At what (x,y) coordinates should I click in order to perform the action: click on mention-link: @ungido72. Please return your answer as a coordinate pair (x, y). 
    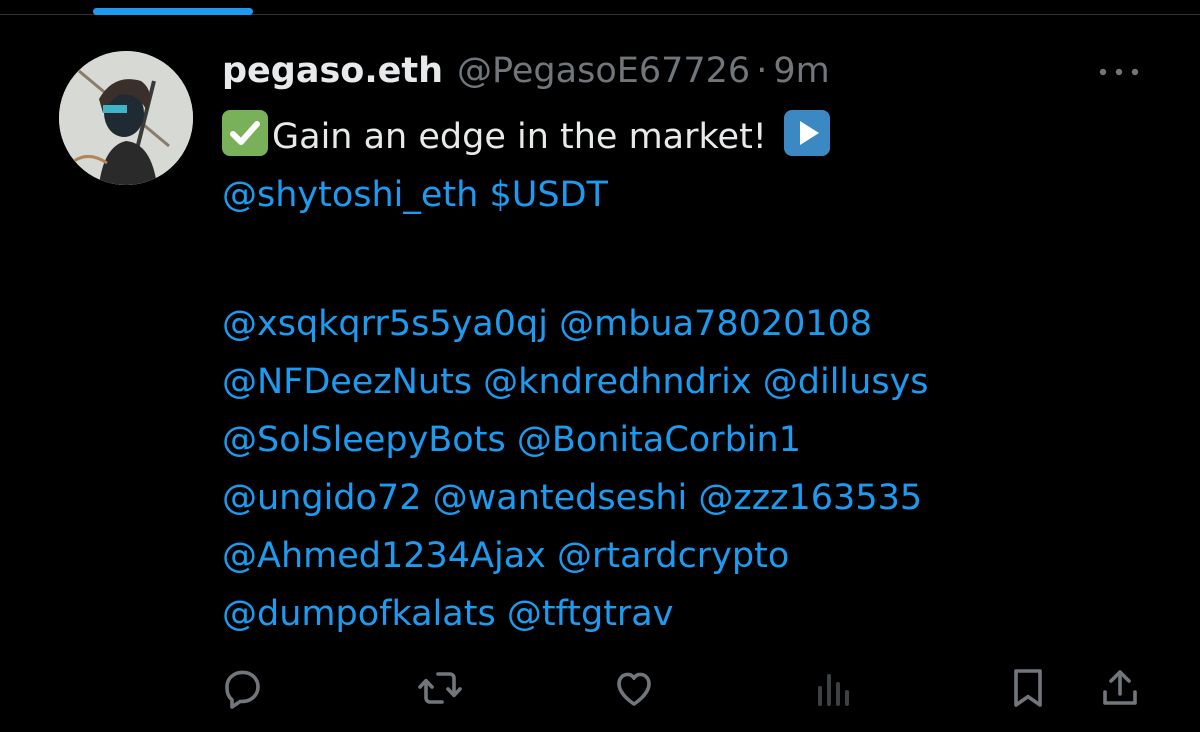
    Looking at the image, I should click on (321, 498).